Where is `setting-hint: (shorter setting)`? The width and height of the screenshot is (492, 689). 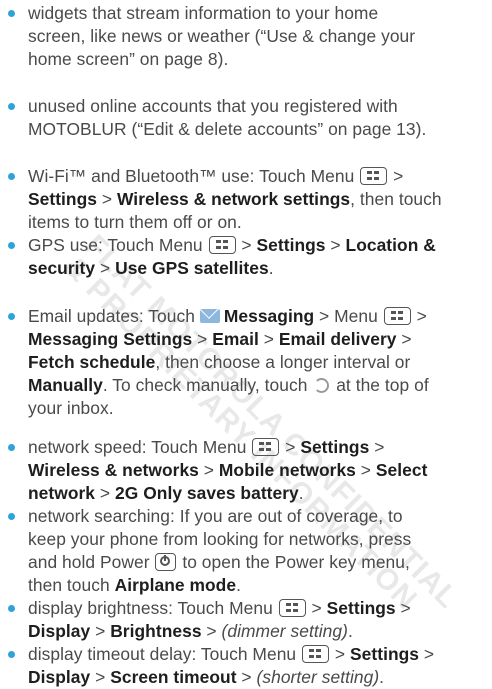
setting-hint: (shorter setting) is located at coordinates (318, 677).